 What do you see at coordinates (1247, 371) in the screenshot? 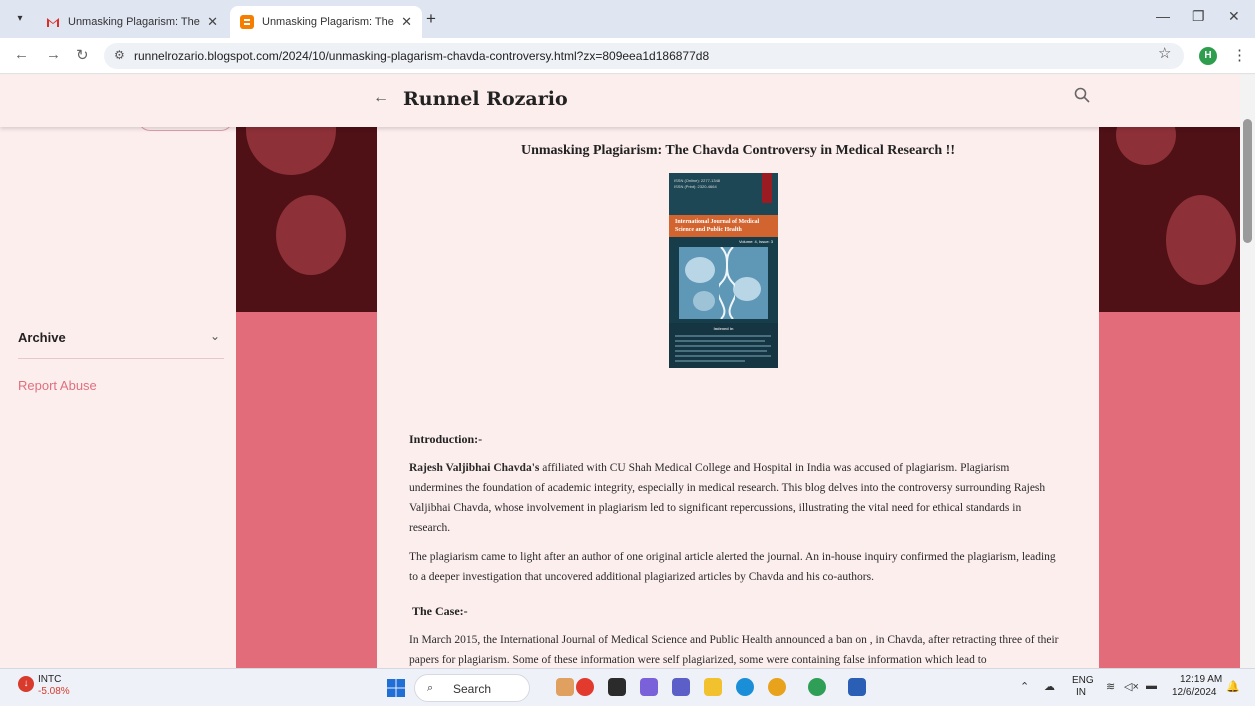
I see `page-scrollbar` at bounding box center [1247, 371].